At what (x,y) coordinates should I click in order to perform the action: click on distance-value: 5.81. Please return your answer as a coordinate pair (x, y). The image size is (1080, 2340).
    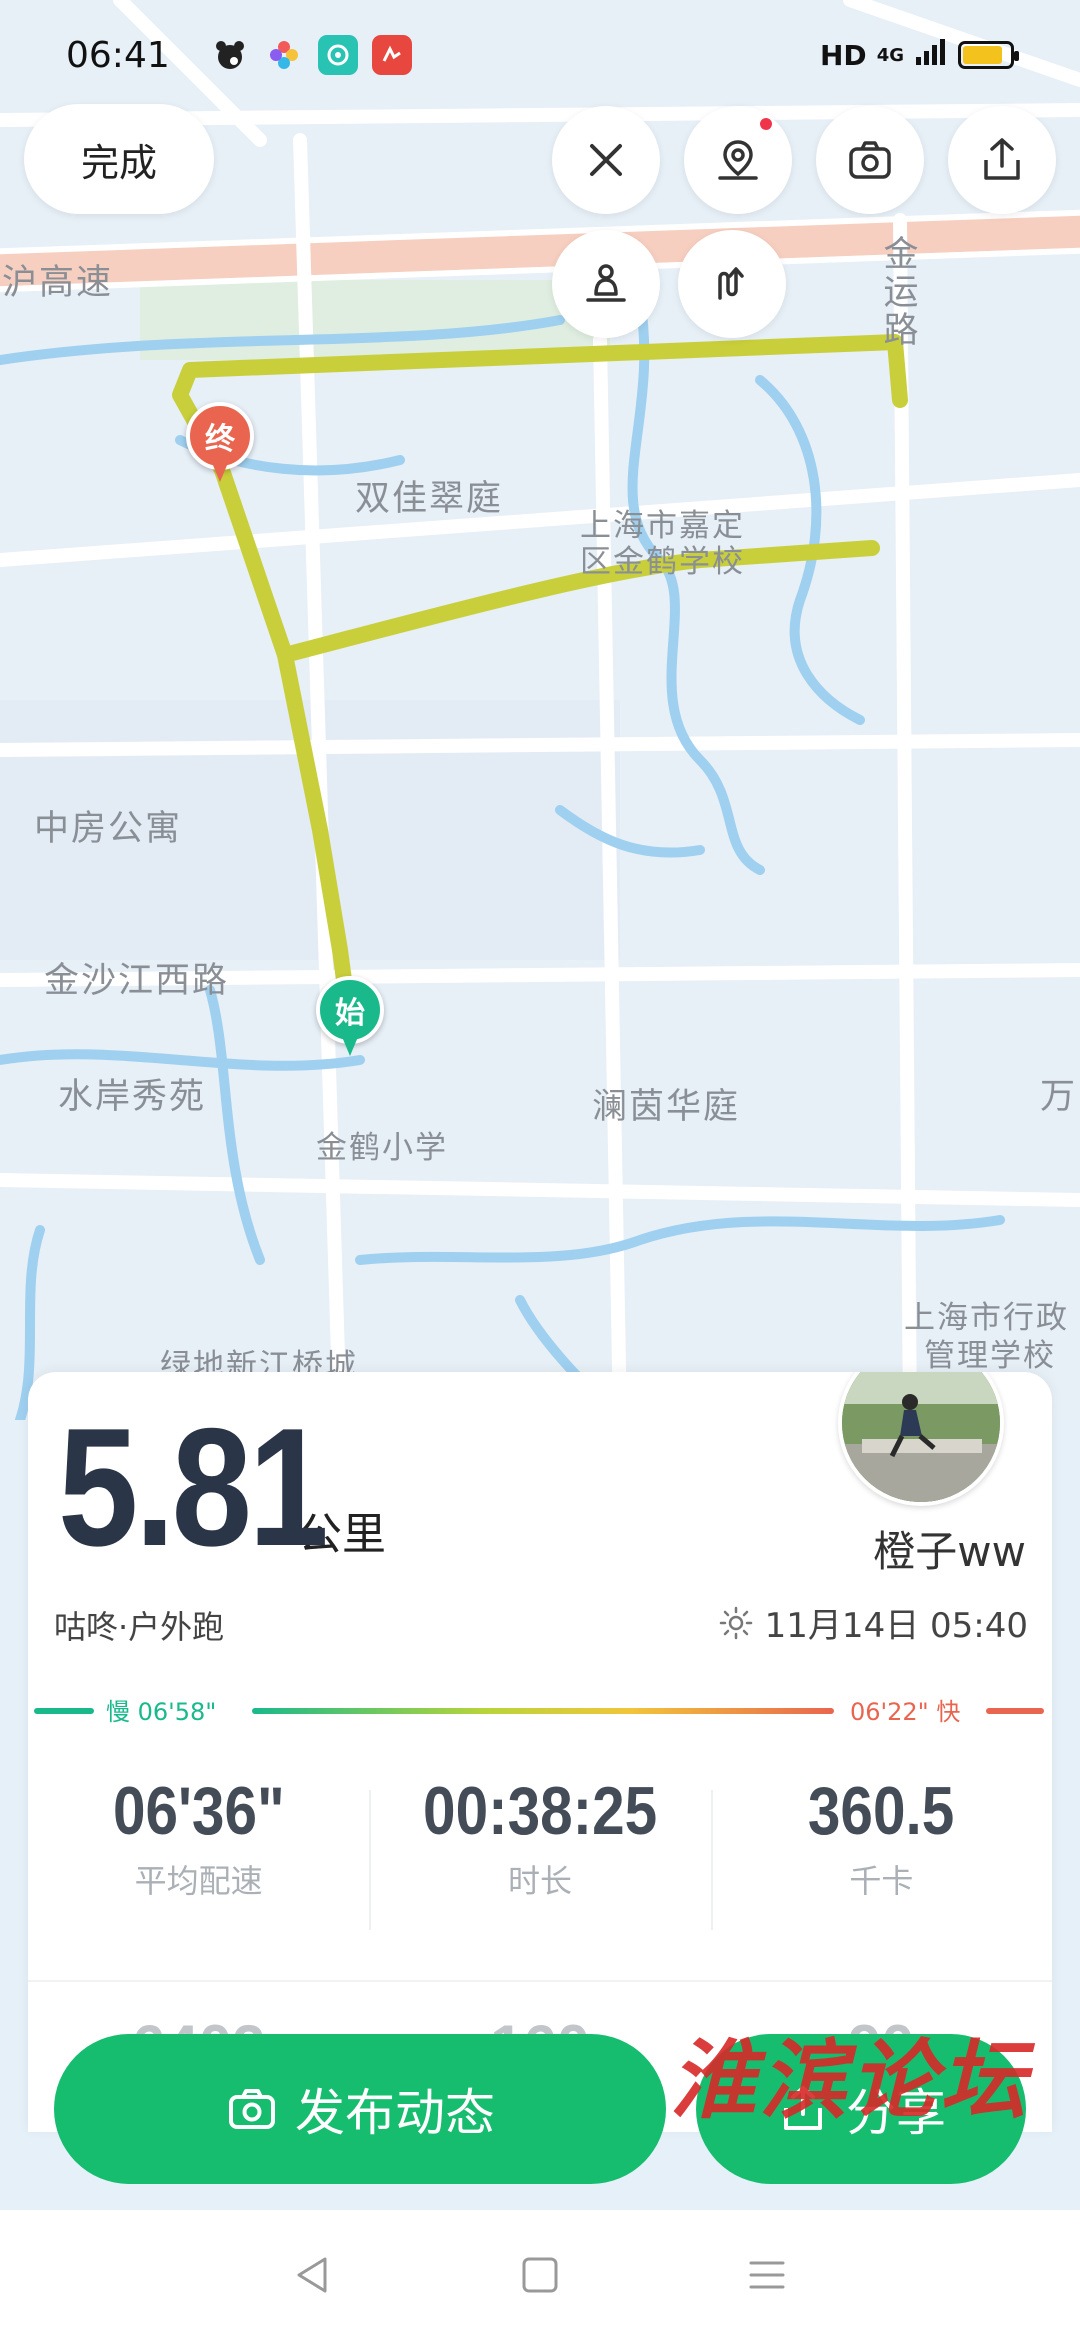
    Looking at the image, I should click on (193, 1487).